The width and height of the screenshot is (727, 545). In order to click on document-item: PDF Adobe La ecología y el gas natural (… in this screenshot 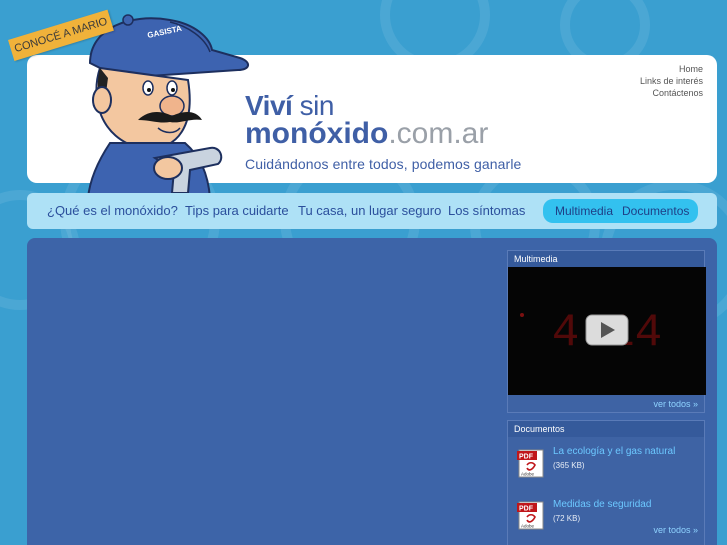, I will do `click(606, 471)`.